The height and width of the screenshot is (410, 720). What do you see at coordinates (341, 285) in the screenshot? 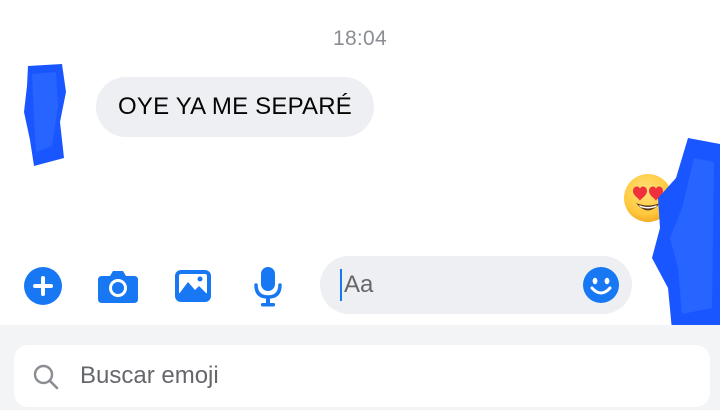
I see `text-cursor` at bounding box center [341, 285].